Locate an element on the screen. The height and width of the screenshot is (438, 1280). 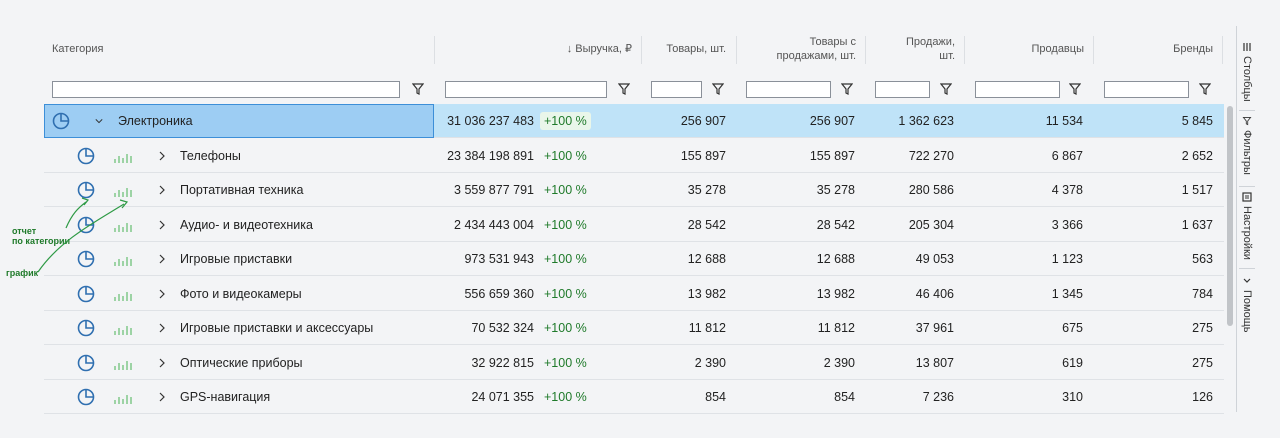
revenue-filter-input is located at coordinates (526, 89).